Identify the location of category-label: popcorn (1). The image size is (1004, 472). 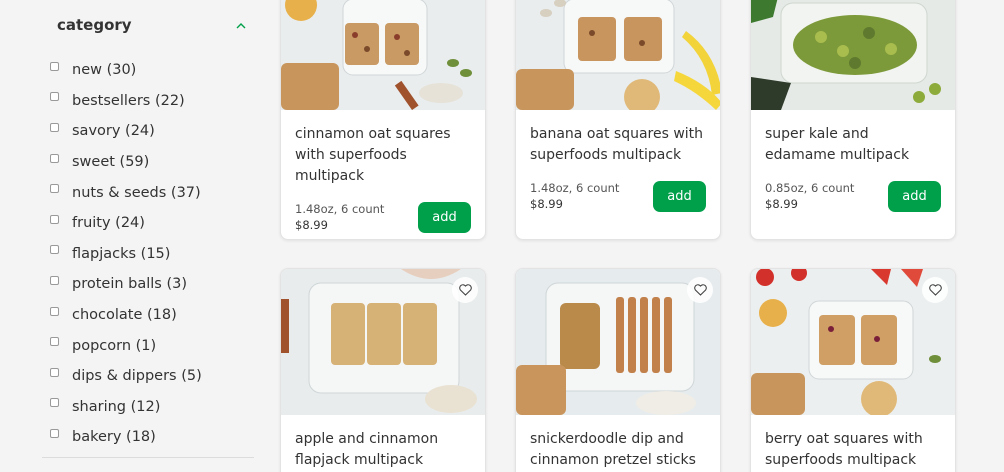
(114, 345).